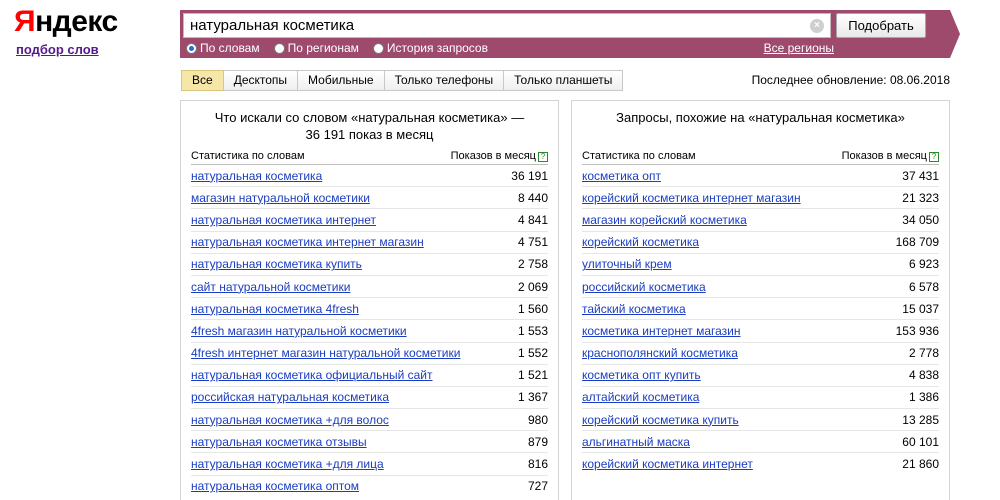  I want to click on mode-label: По регионам, so click(323, 48).